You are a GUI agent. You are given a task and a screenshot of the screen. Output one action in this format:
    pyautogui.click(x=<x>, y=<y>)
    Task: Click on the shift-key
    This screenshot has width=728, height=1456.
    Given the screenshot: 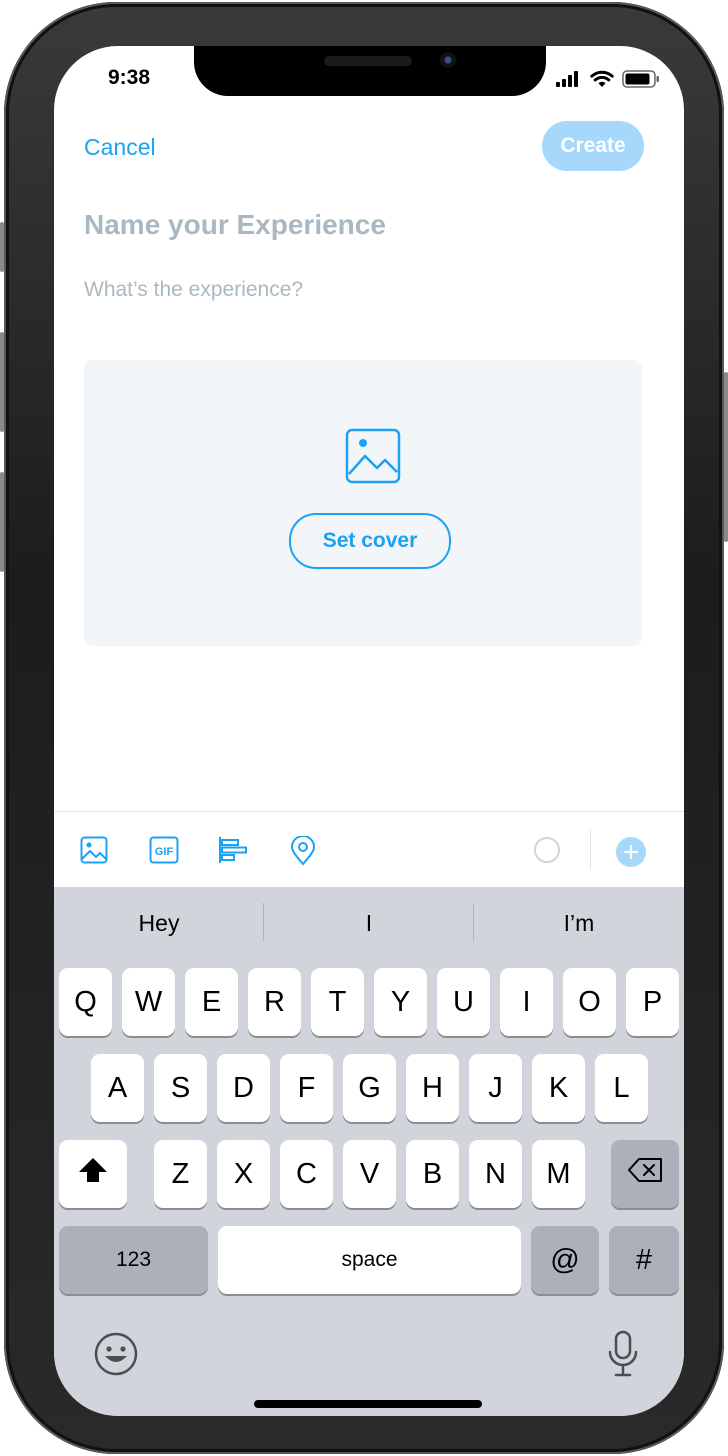 What is the action you would take?
    pyautogui.click(x=93, y=1174)
    